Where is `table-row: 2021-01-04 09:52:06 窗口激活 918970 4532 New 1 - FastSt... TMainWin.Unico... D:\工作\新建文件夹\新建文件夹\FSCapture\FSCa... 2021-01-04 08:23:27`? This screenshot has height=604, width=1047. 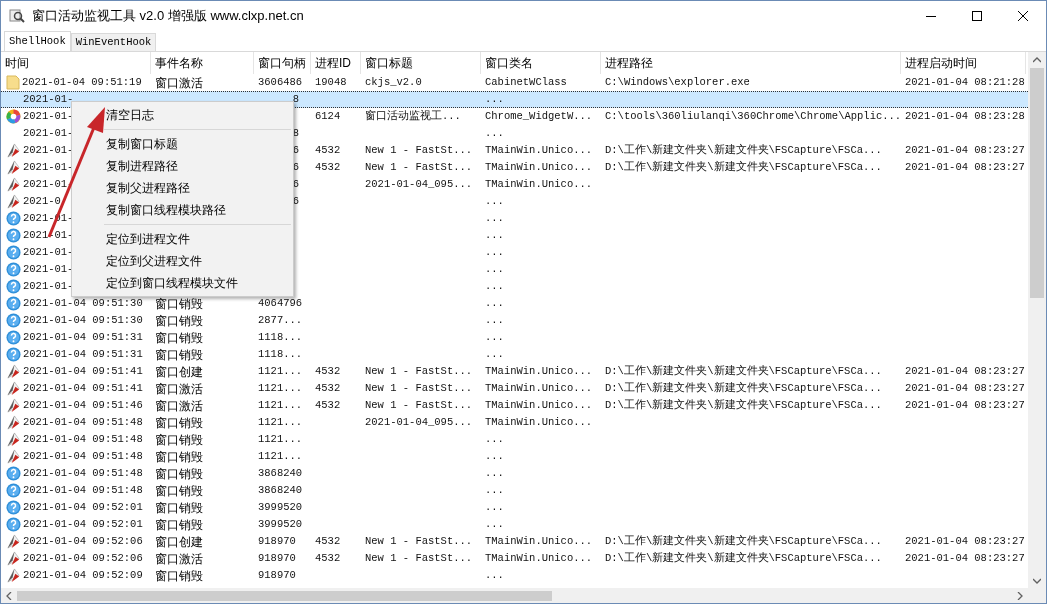
table-row: 2021-01-04 09:52:06 窗口激活 918970 4532 New 1 - FastSt... TMainWin.Unico... D:\工作\新建文件夹\新建文件夹\FSCapture\FSCa... 2021-01-04 08:23:27 is located at coordinates (514, 558).